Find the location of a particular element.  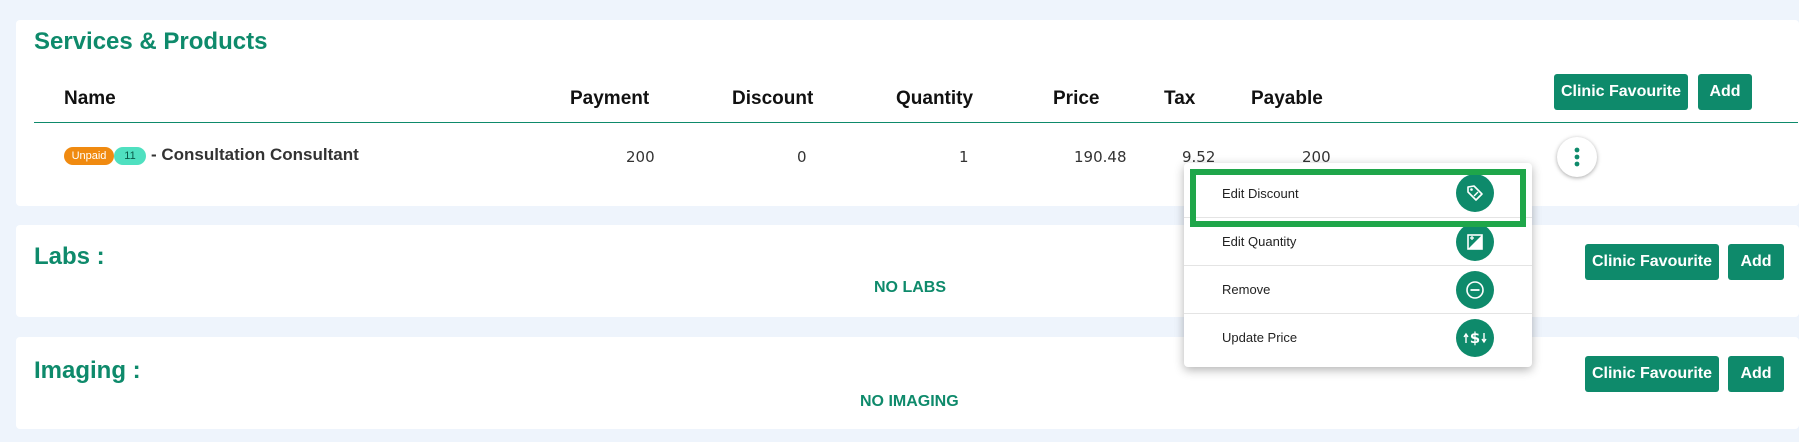

column-header-payable: Payable is located at coordinates (1287, 98).